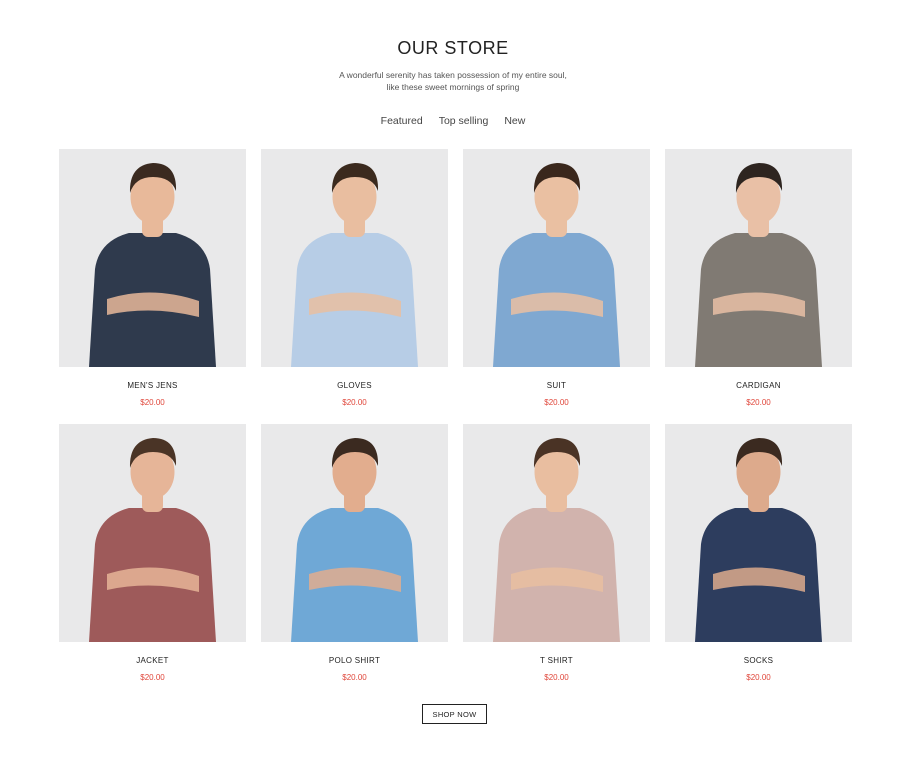  I want to click on product-name: JACKET, so click(152, 660).